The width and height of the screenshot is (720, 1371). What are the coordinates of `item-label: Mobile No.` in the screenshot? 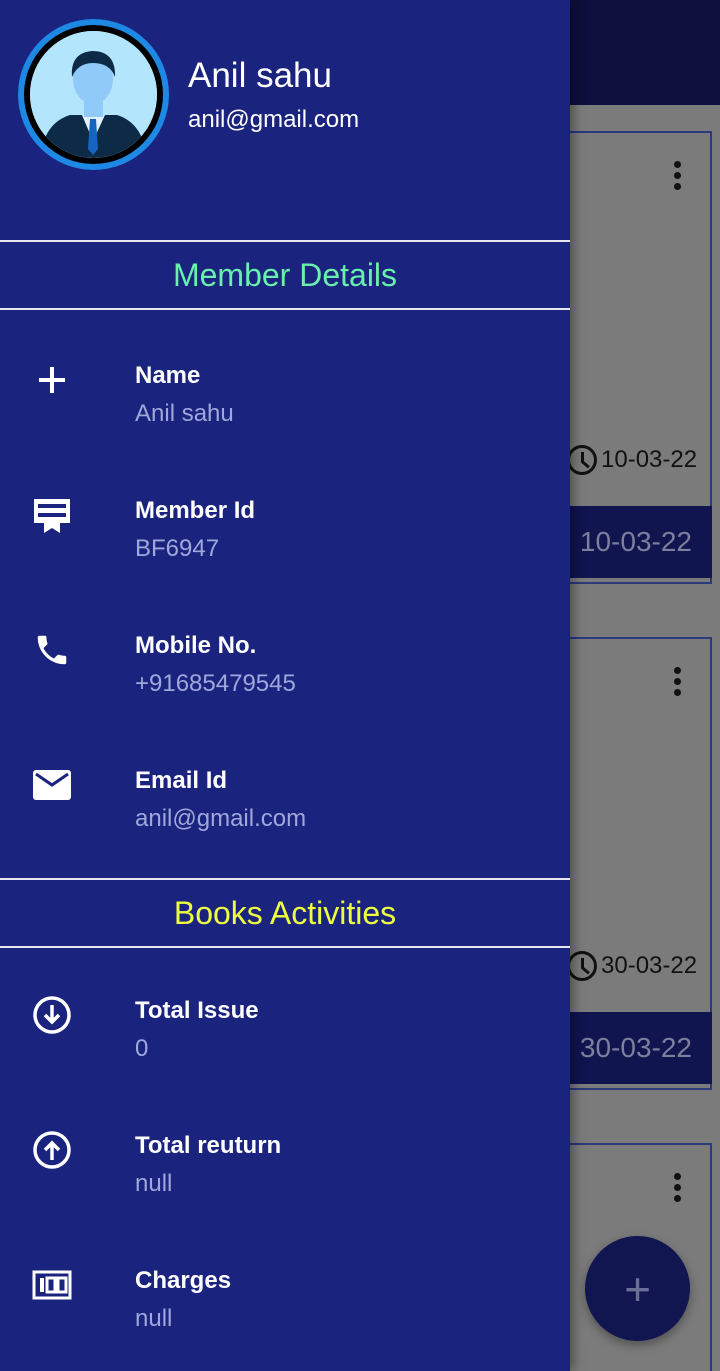 It's located at (196, 645).